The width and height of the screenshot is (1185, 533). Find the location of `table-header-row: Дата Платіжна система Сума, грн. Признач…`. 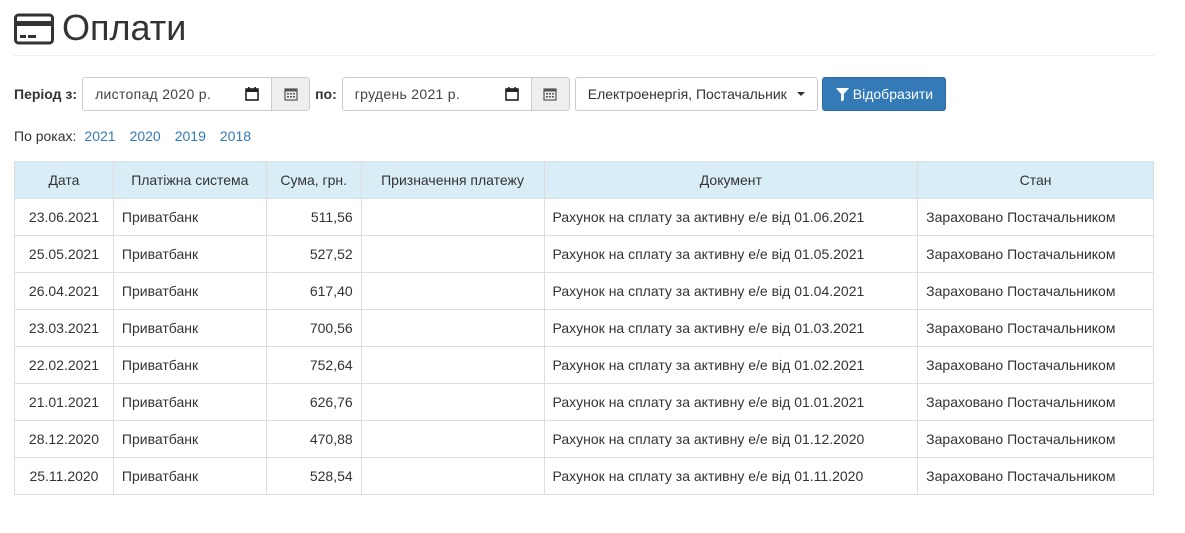

table-header-row: Дата Платіжна система Сума, грн. Признач… is located at coordinates (584, 180).